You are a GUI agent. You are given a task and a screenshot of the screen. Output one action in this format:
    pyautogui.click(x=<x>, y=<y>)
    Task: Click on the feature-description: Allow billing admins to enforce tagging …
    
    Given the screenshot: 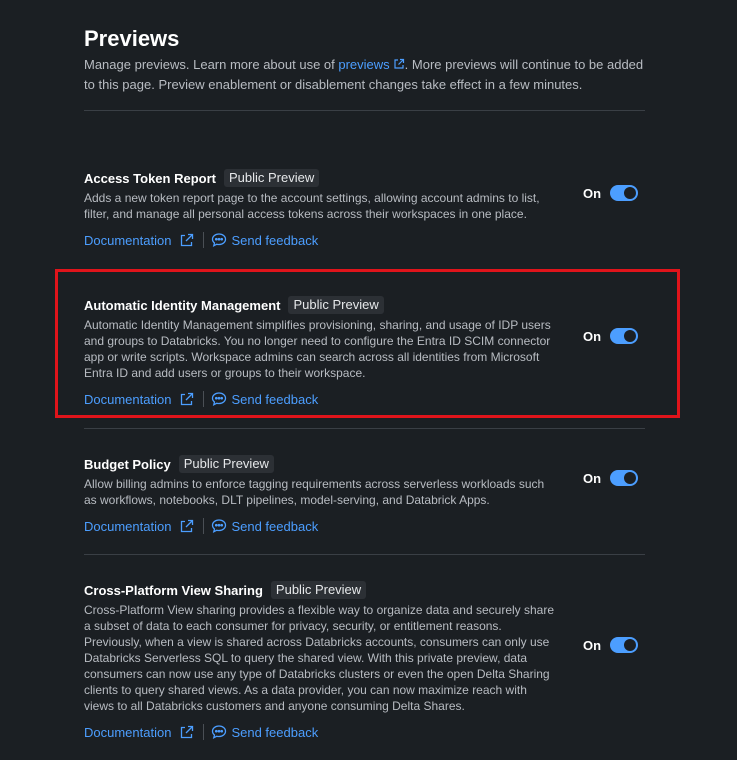 What is the action you would take?
    pyautogui.click(x=314, y=492)
    